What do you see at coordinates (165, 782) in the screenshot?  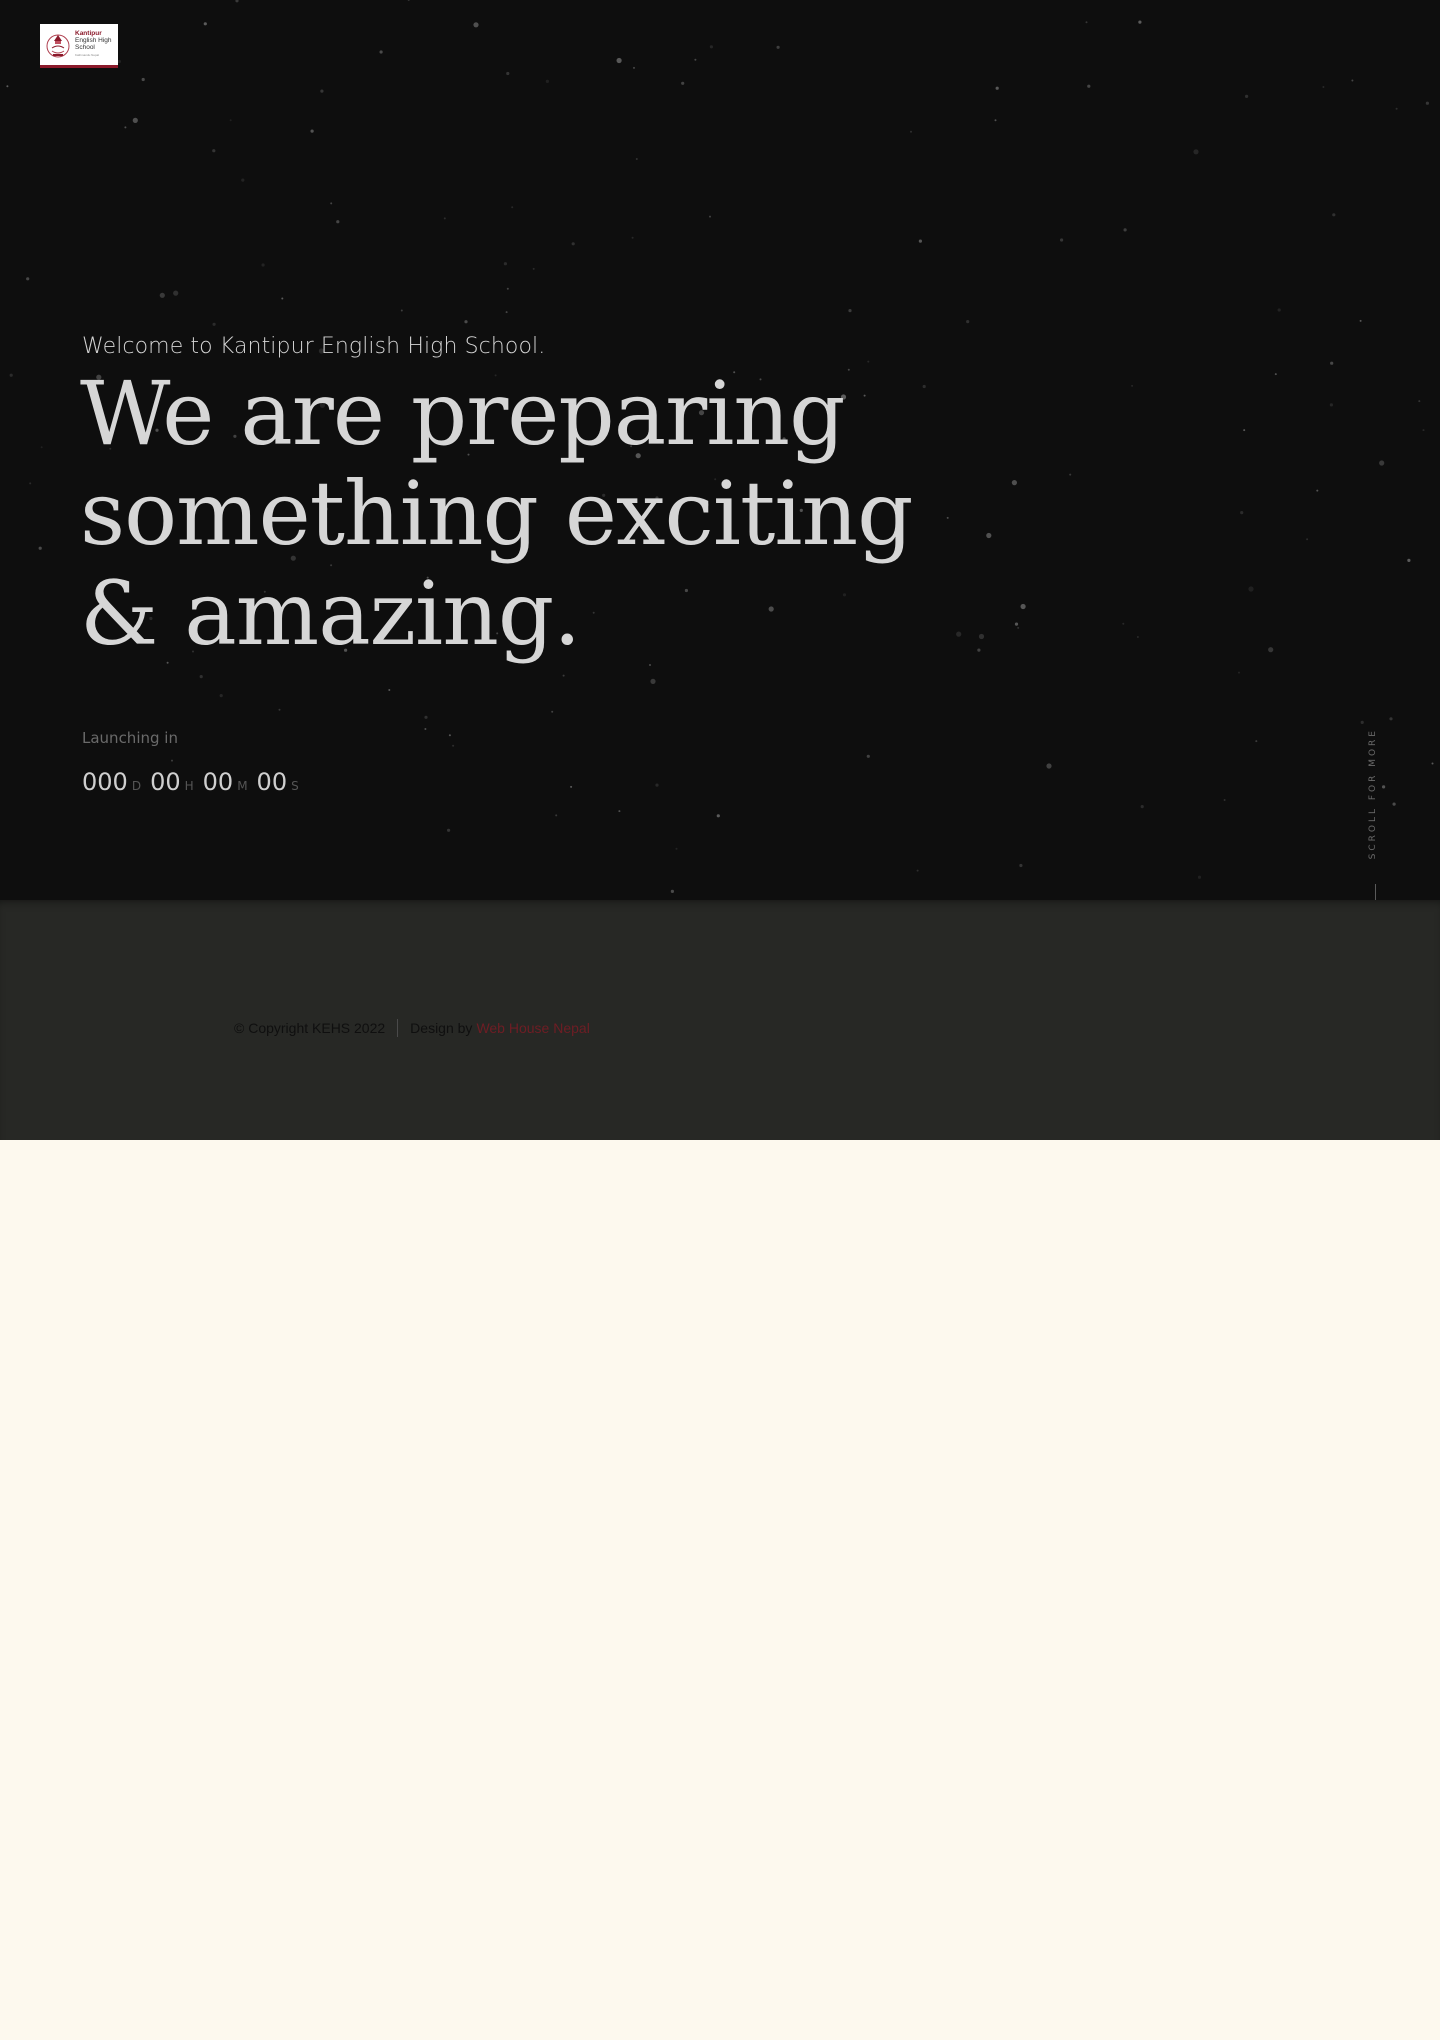 I see `countdown-hours: 00` at bounding box center [165, 782].